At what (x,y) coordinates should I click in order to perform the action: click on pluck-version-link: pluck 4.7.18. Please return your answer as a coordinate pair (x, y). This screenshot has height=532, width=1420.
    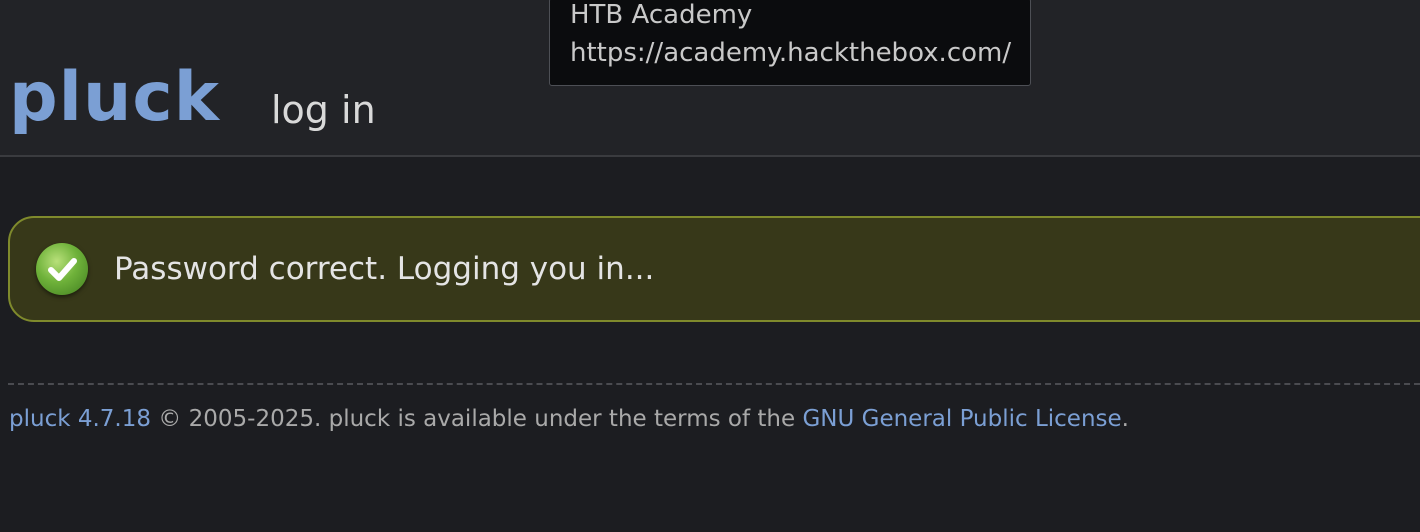
    Looking at the image, I should click on (80, 419).